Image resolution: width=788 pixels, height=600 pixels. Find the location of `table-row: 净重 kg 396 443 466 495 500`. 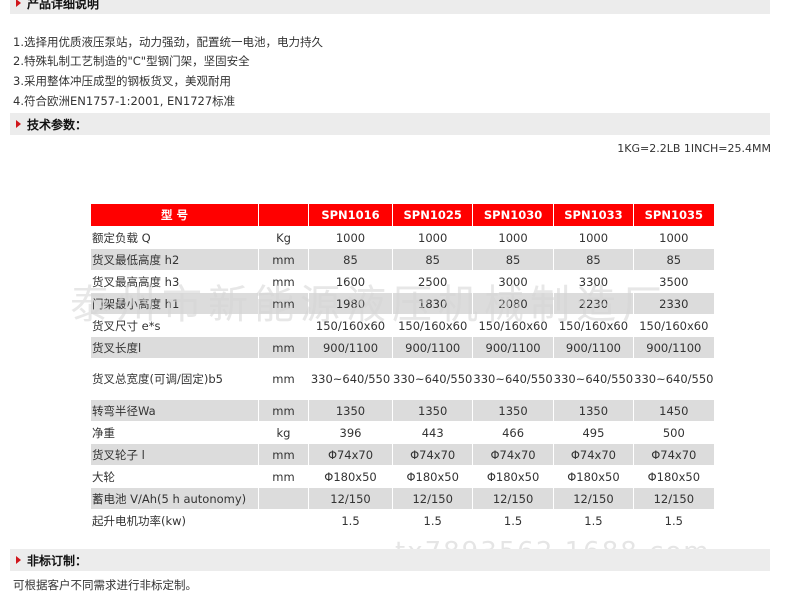

table-row: 净重 kg 396 443 466 495 500 is located at coordinates (402, 432).